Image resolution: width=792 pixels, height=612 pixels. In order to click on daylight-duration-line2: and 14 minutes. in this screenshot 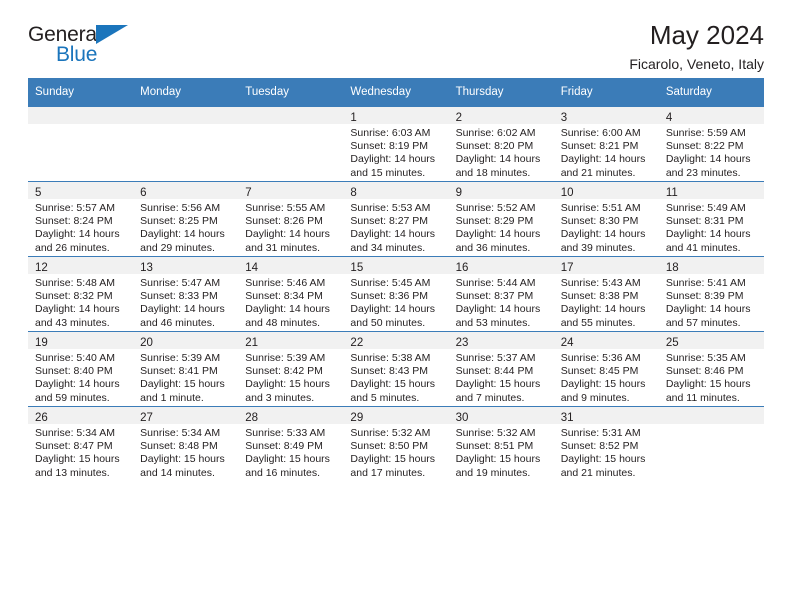, I will do `click(177, 472)`.